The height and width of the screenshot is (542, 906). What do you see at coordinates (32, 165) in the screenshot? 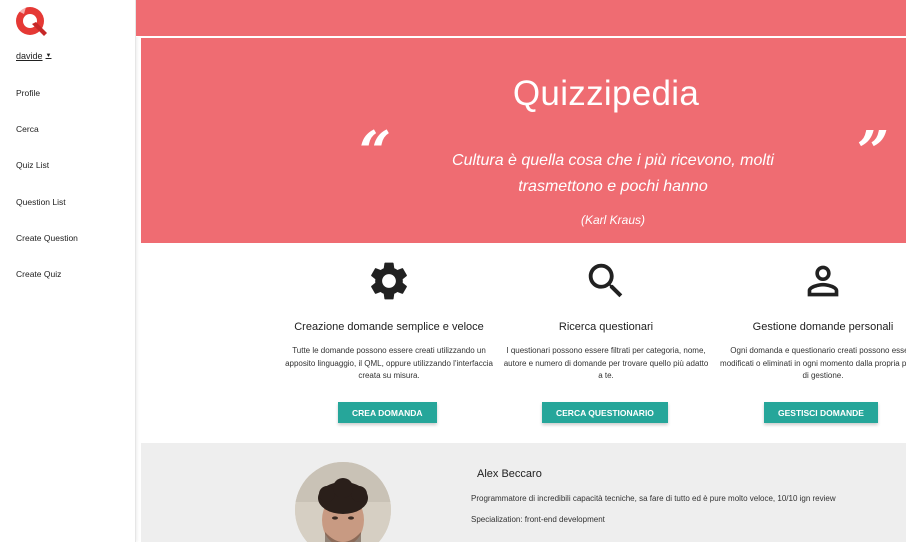
I see `sidebar-item-quiz-list: Quiz List` at bounding box center [32, 165].